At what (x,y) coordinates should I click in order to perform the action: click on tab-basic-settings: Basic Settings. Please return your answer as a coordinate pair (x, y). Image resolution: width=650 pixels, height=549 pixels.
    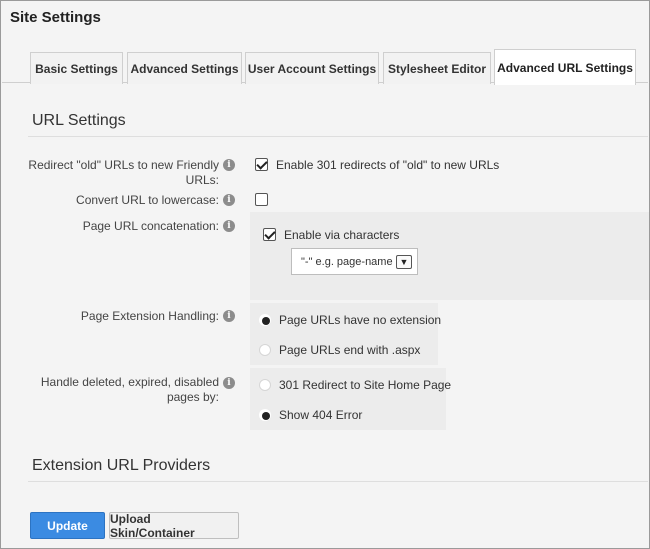
    Looking at the image, I should click on (76, 68).